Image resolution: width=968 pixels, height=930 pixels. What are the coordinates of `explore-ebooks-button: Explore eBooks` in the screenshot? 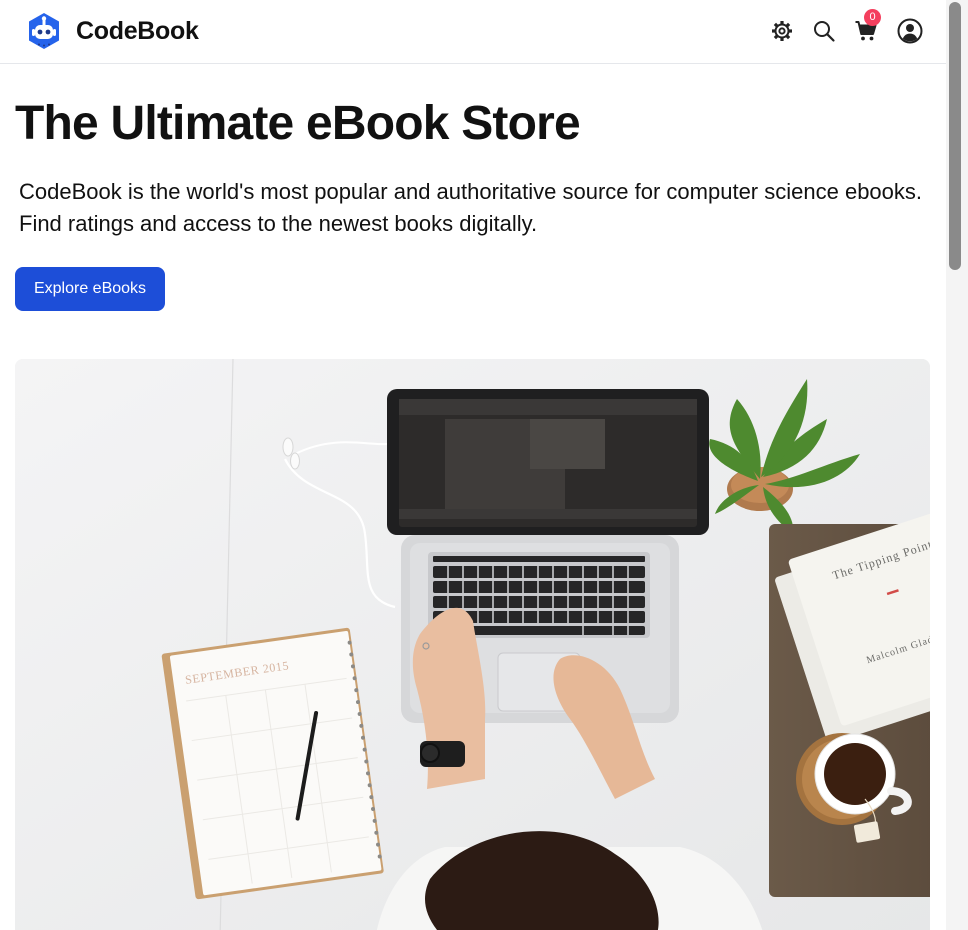 It's located at (90, 289).